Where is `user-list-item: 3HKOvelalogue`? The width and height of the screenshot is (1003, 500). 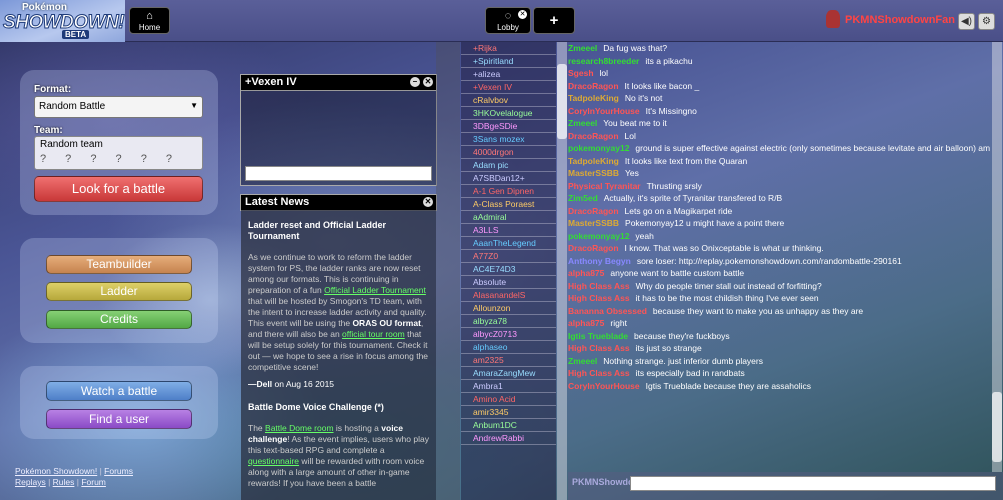
user-list-item: 3HKOvelalogue is located at coordinates (508, 113).